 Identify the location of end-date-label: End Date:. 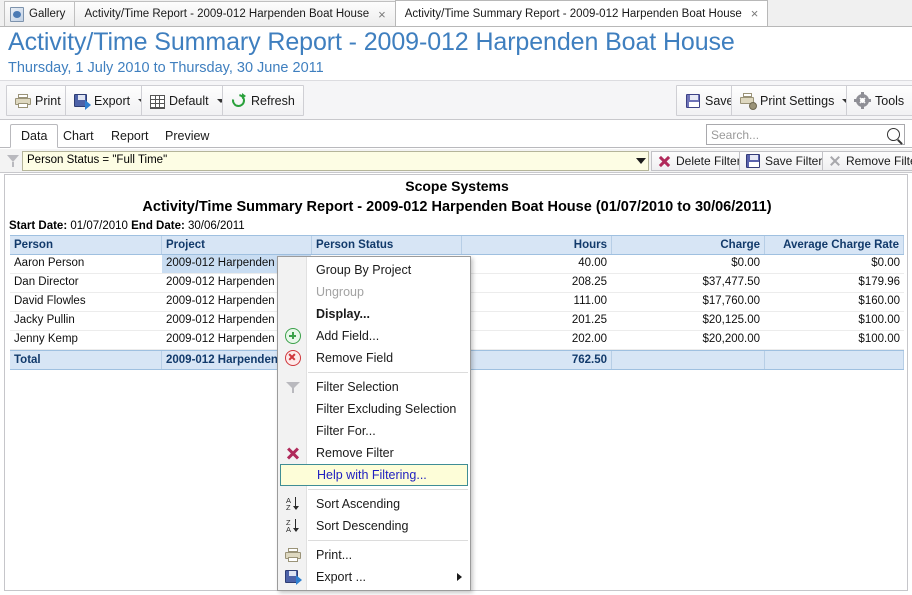
(158, 226).